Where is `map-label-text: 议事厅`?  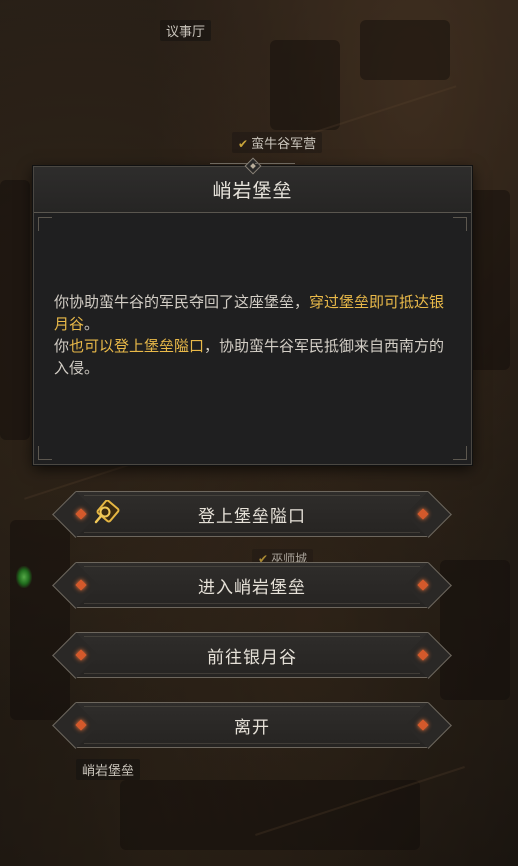 map-label-text: 议事厅 is located at coordinates (186, 32).